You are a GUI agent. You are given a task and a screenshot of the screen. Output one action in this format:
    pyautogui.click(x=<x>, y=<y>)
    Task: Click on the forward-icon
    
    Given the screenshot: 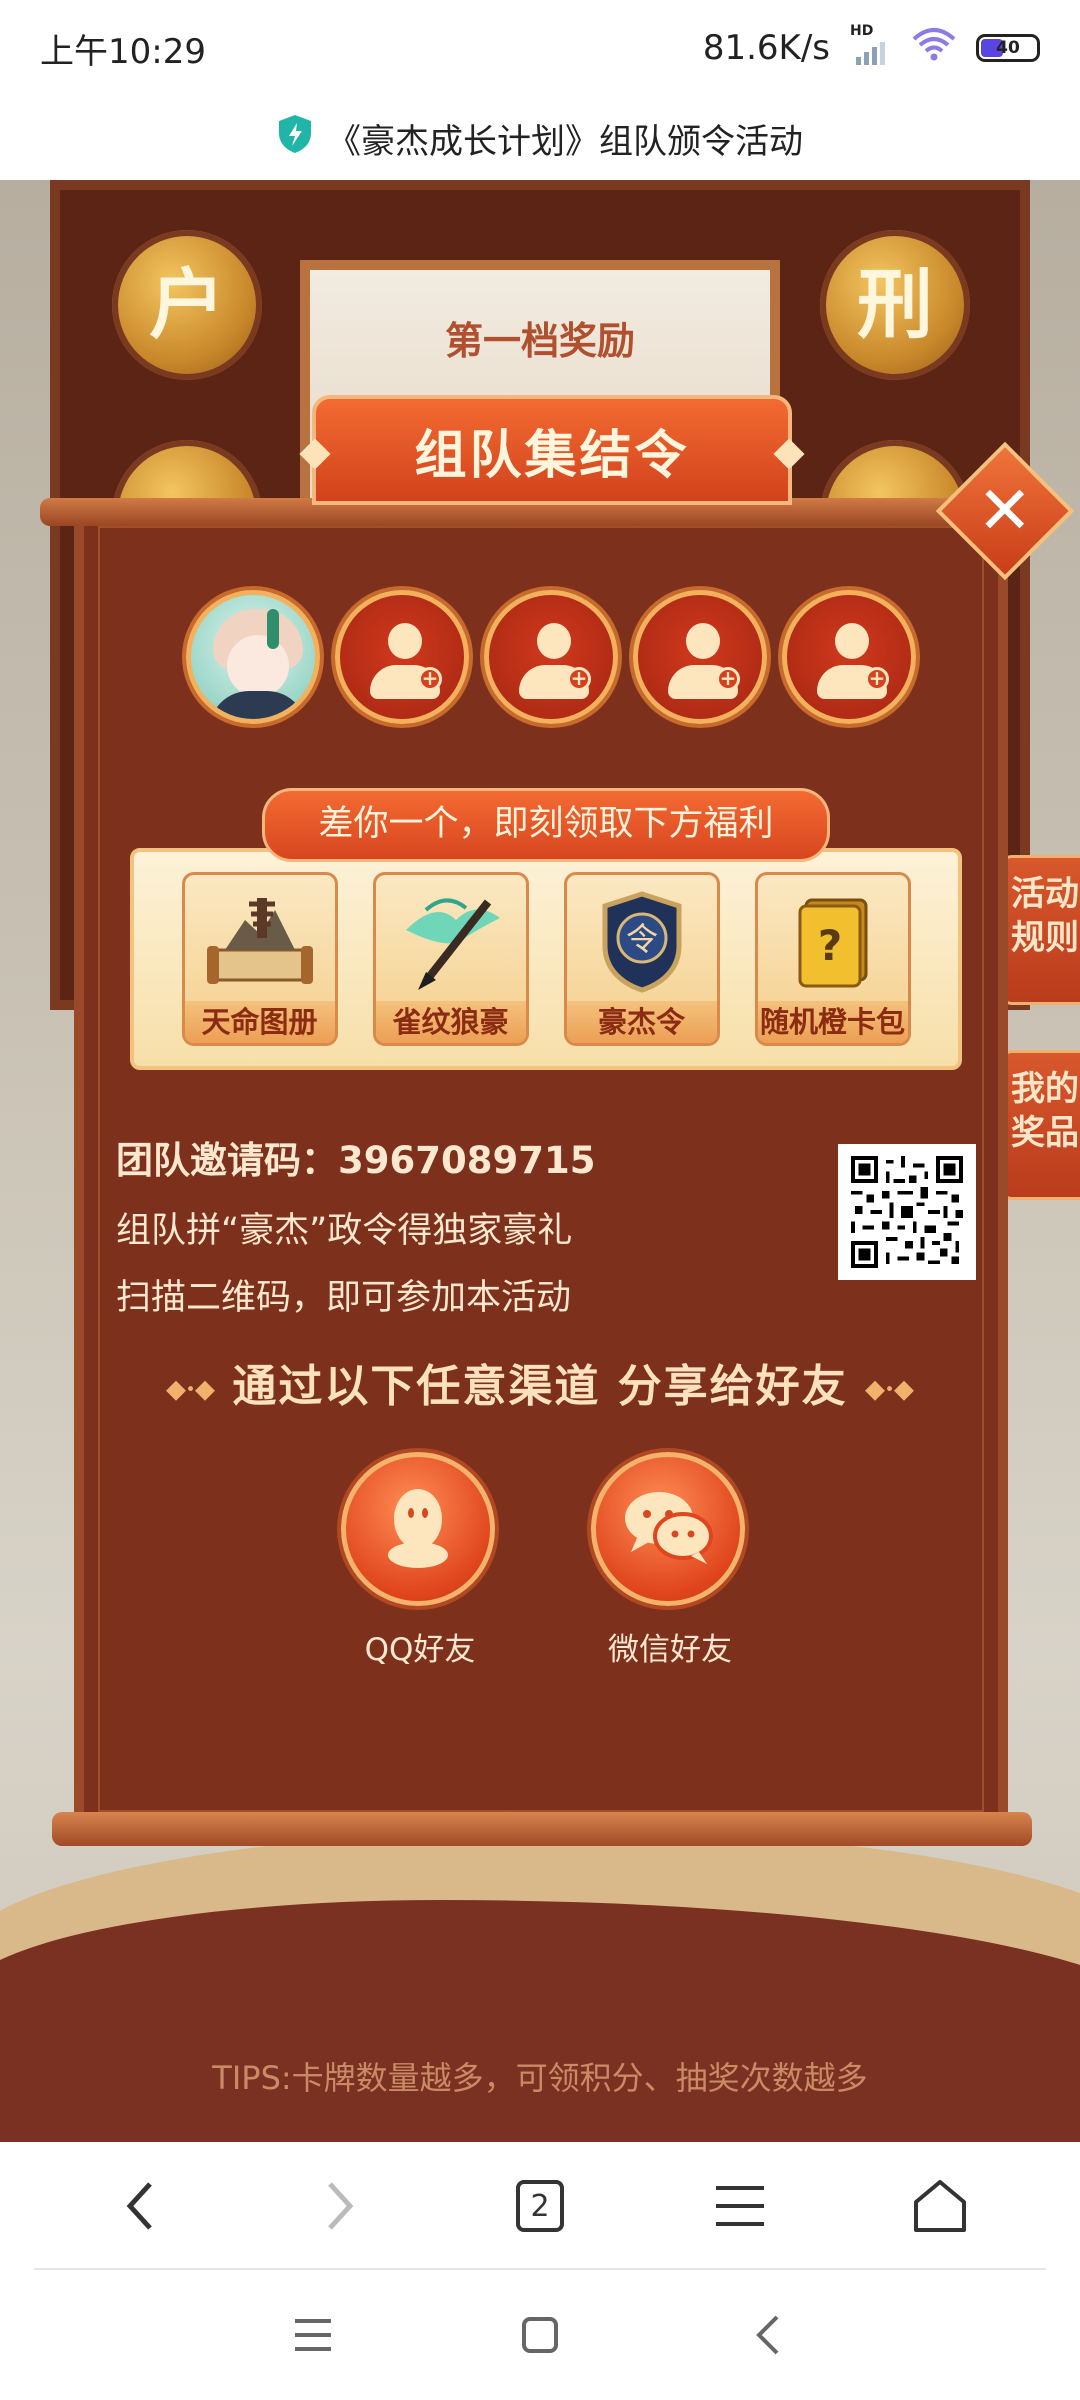 What is the action you would take?
    pyautogui.click(x=341, y=2206)
    